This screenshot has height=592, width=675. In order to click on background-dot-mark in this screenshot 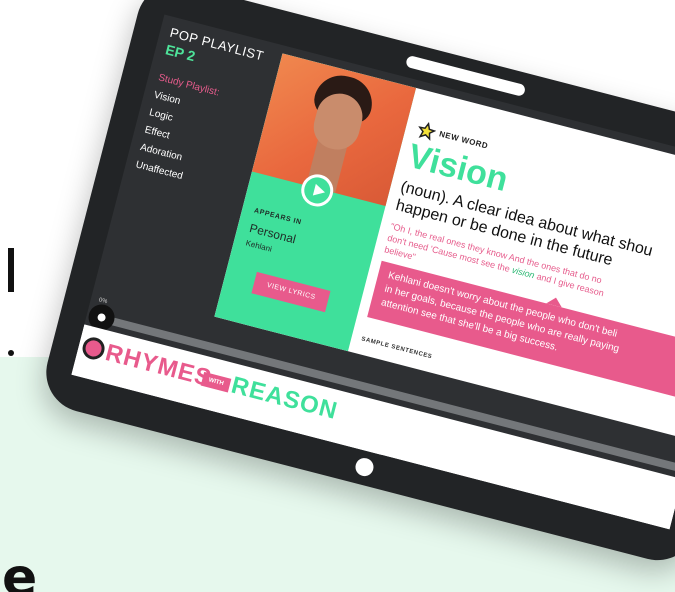, I will do `click(11, 353)`.